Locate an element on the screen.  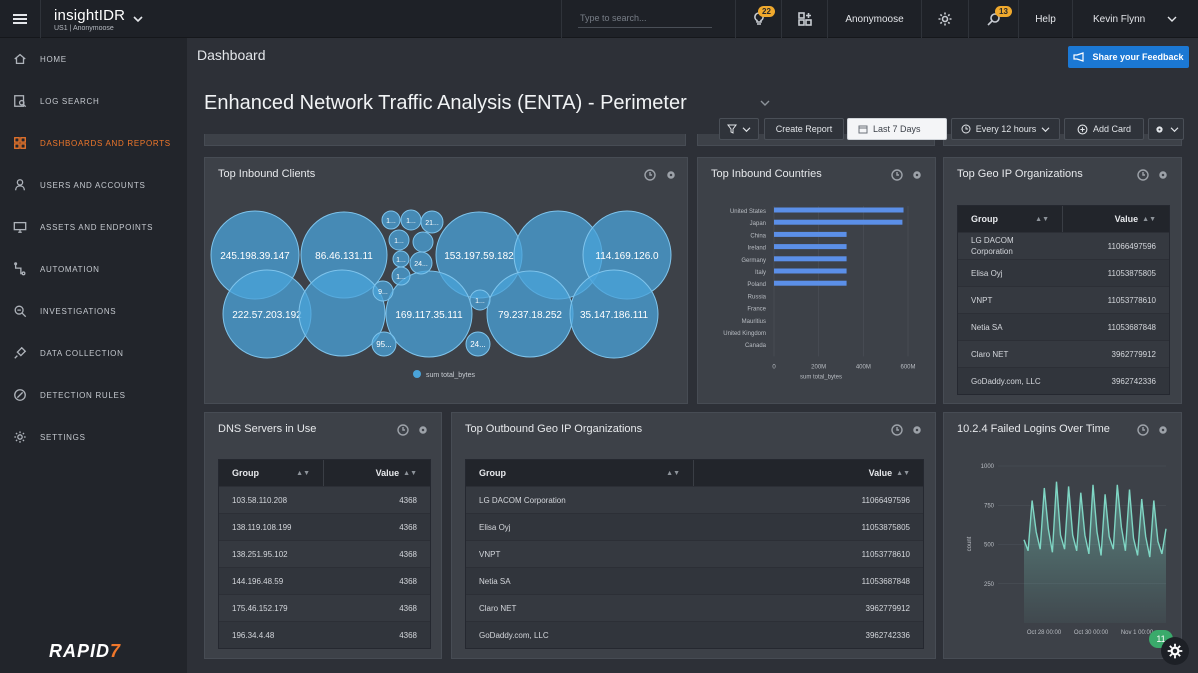
bubble: 35.147.186.111 is located at coordinates (614, 314).